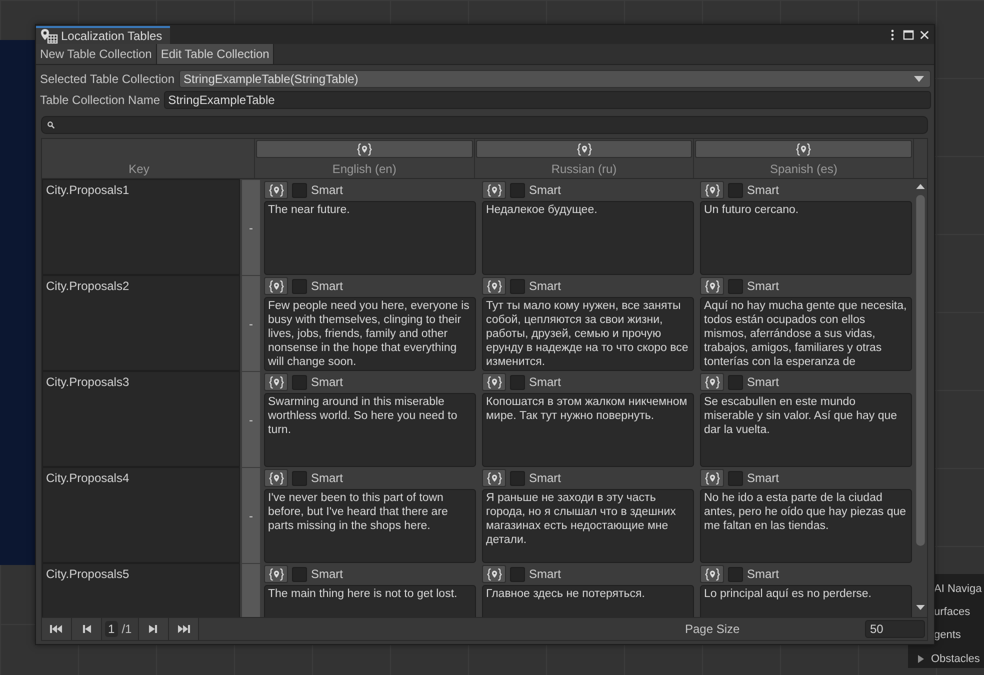  I want to click on translation-field: Главное здесь не потеряться., so click(588, 601).